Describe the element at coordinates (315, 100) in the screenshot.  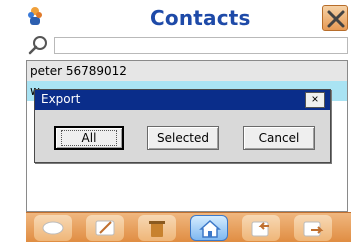
I see `dialog-close-button: ×` at that location.